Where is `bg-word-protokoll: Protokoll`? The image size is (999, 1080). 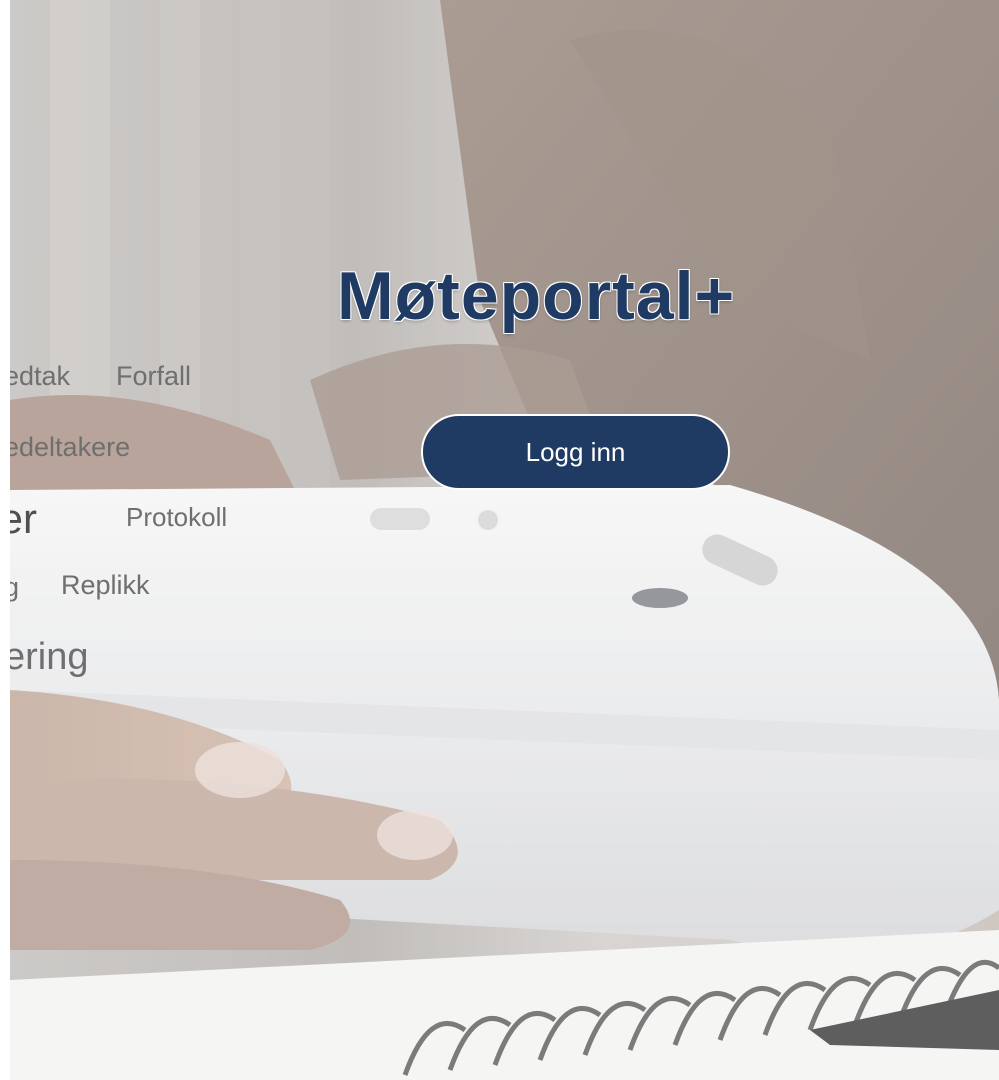
bg-word-protokoll: Protokoll is located at coordinates (177, 517).